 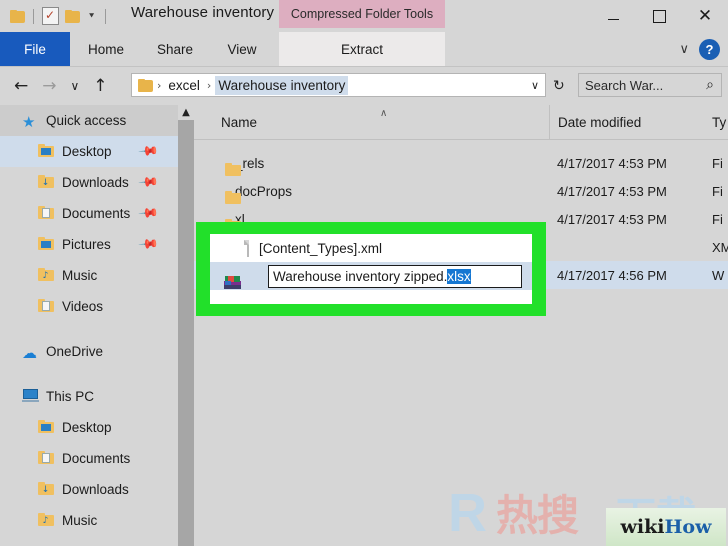 I want to click on breadcrumb: › excel › Warehouse inventory, so click(x=338, y=85).